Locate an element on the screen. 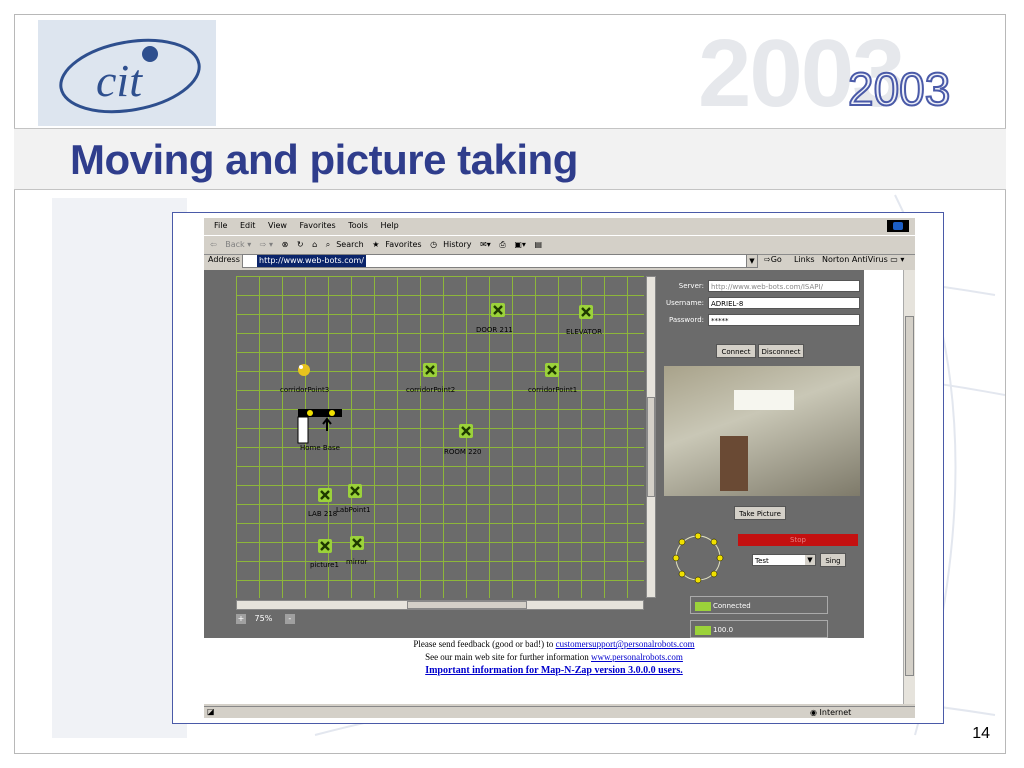  camera-view is located at coordinates (762, 431).